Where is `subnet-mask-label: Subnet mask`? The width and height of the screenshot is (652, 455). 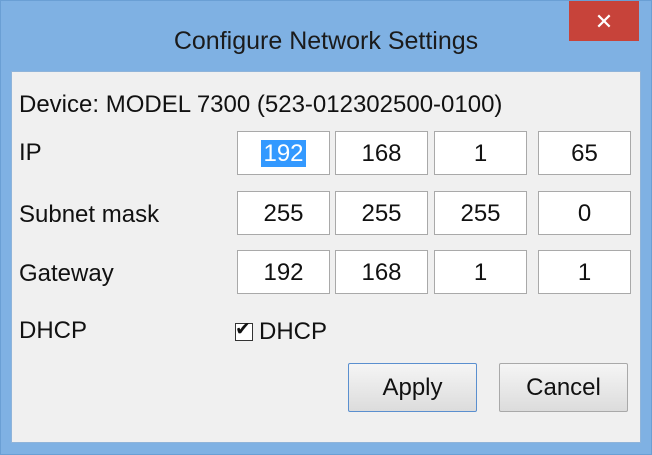 subnet-mask-label: Subnet mask is located at coordinates (89, 214).